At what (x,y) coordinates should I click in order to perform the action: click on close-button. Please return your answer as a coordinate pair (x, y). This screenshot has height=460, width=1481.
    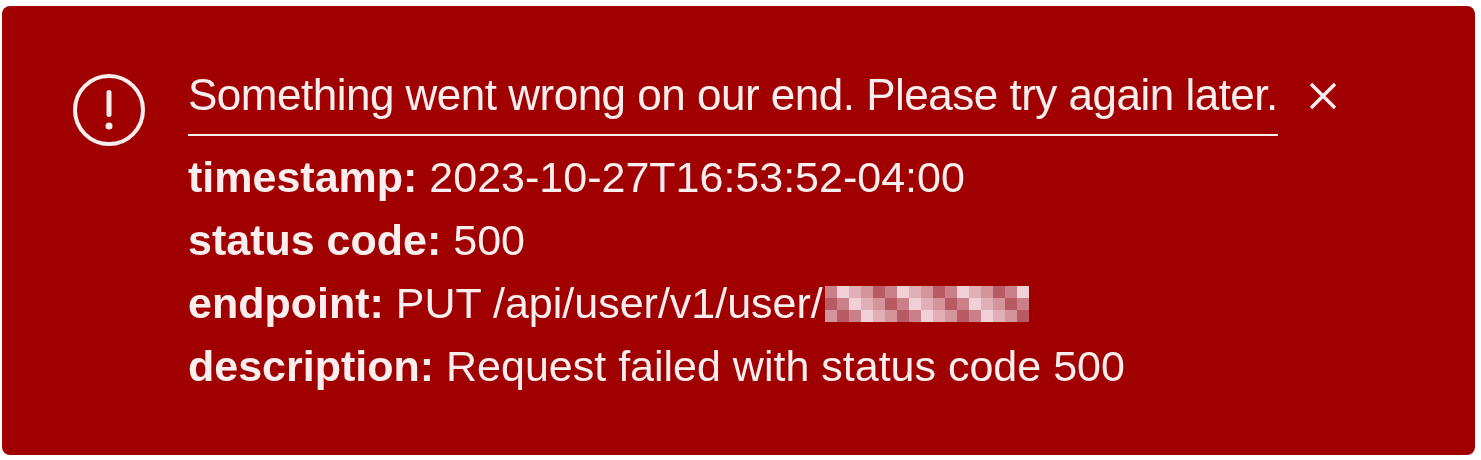
    Looking at the image, I should click on (1322, 96).